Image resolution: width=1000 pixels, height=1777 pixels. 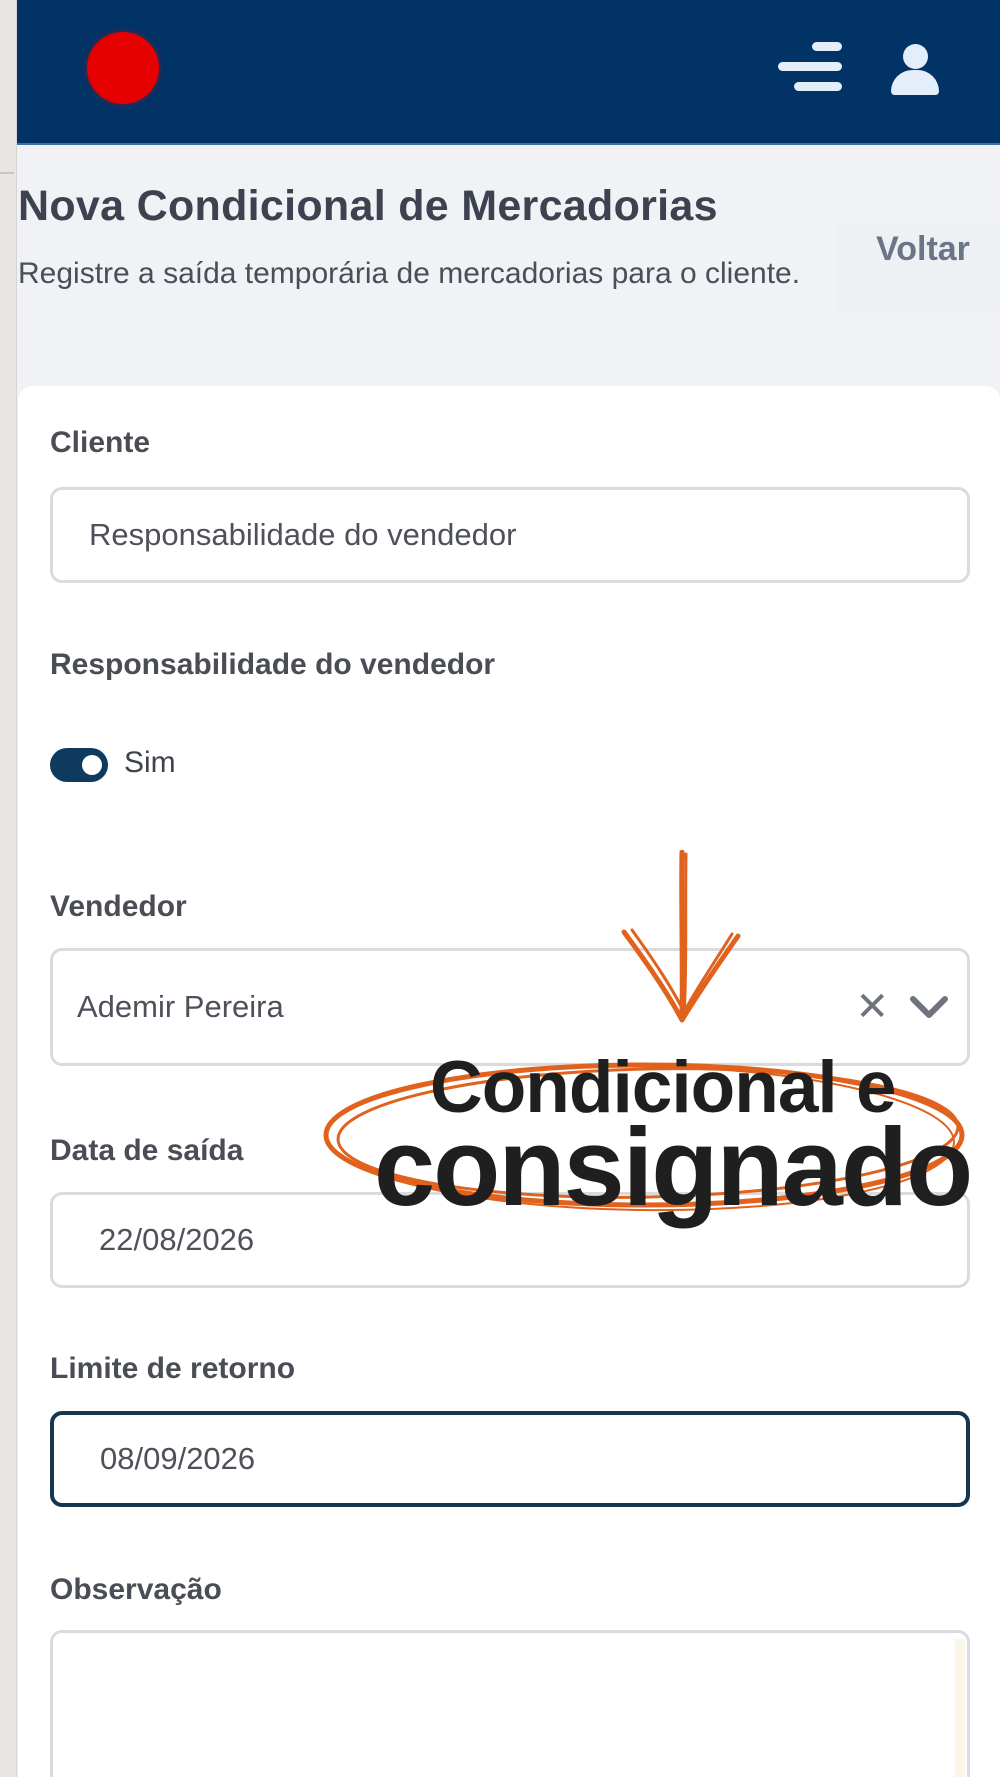 I want to click on cliente-value: Responsabilidade do vendedor, so click(x=303, y=534).